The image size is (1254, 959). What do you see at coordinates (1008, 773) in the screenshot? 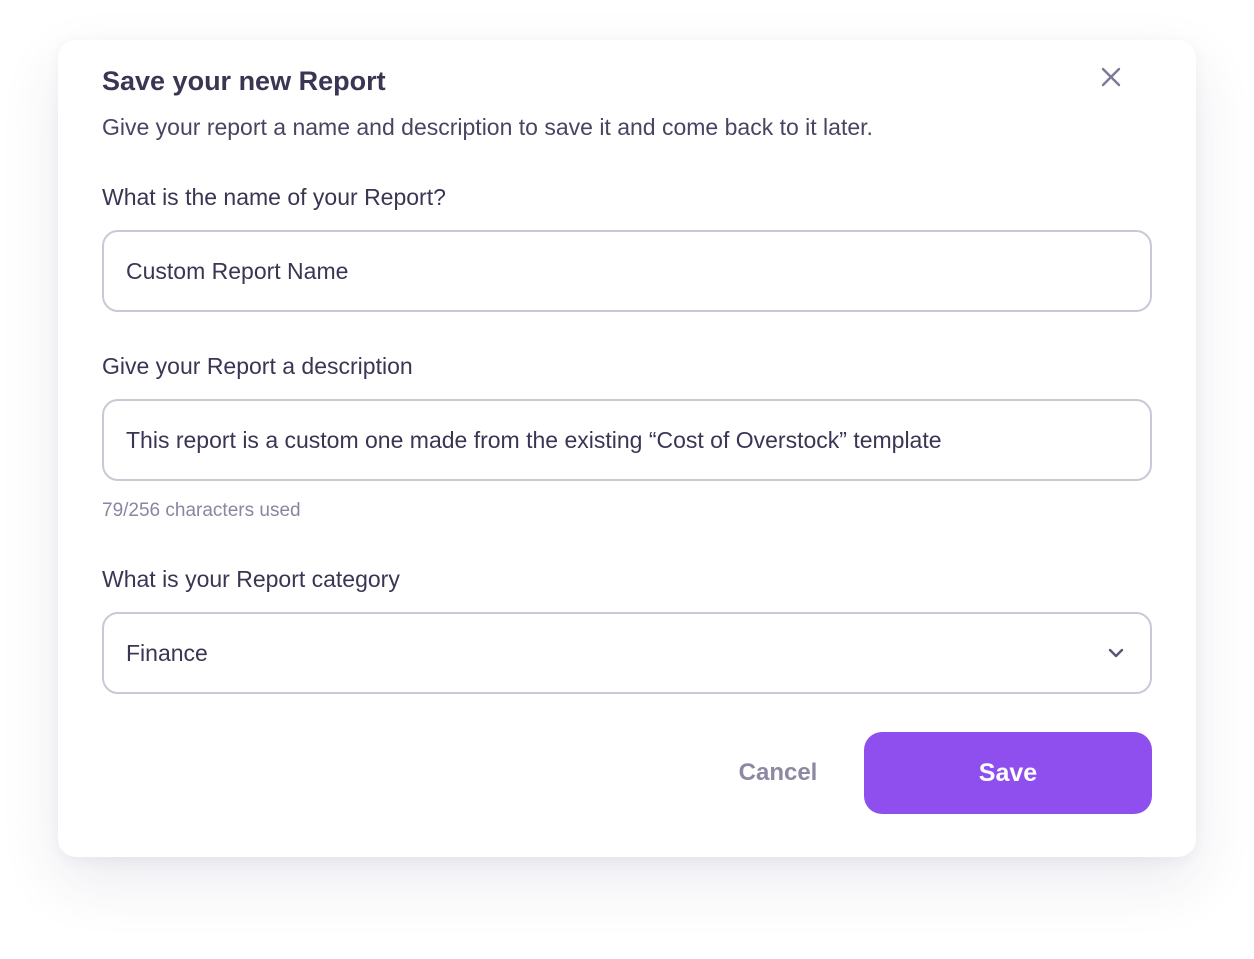
I see `save-button: Save` at bounding box center [1008, 773].